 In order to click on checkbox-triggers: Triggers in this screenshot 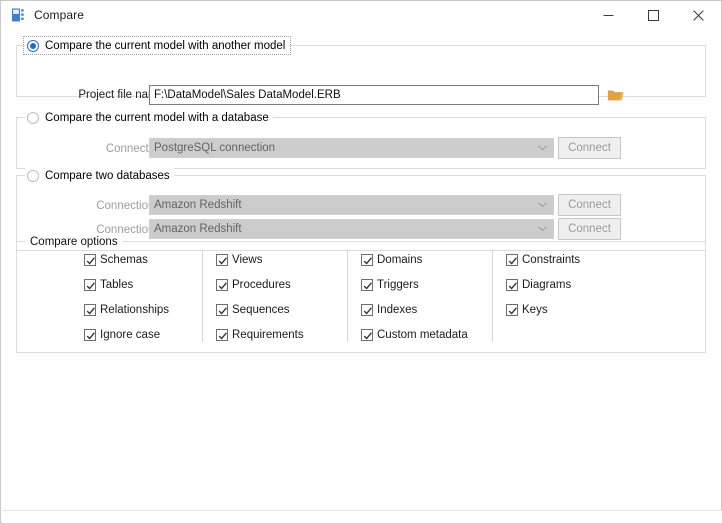, I will do `click(414, 285)`.